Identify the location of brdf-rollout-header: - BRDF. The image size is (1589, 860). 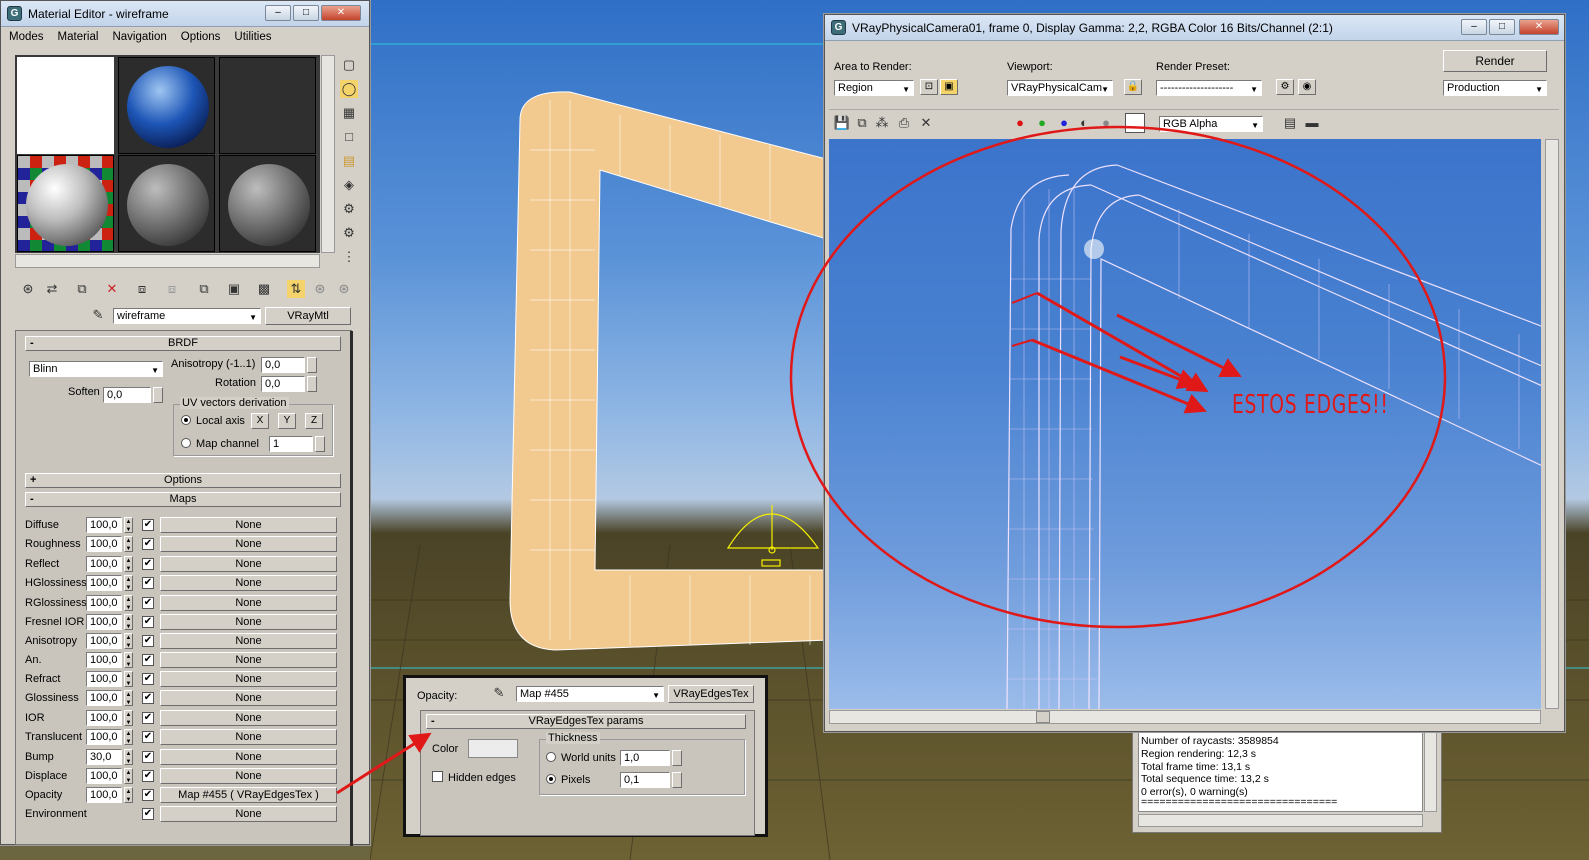
(183, 343).